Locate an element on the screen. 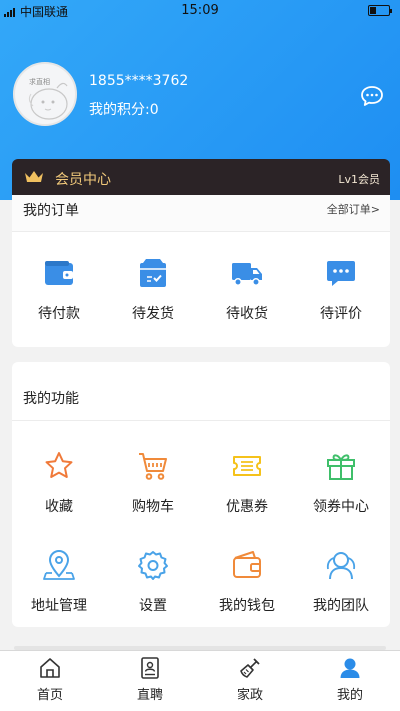 This screenshot has height=711, width=400. home-icon is located at coordinates (50, 668).